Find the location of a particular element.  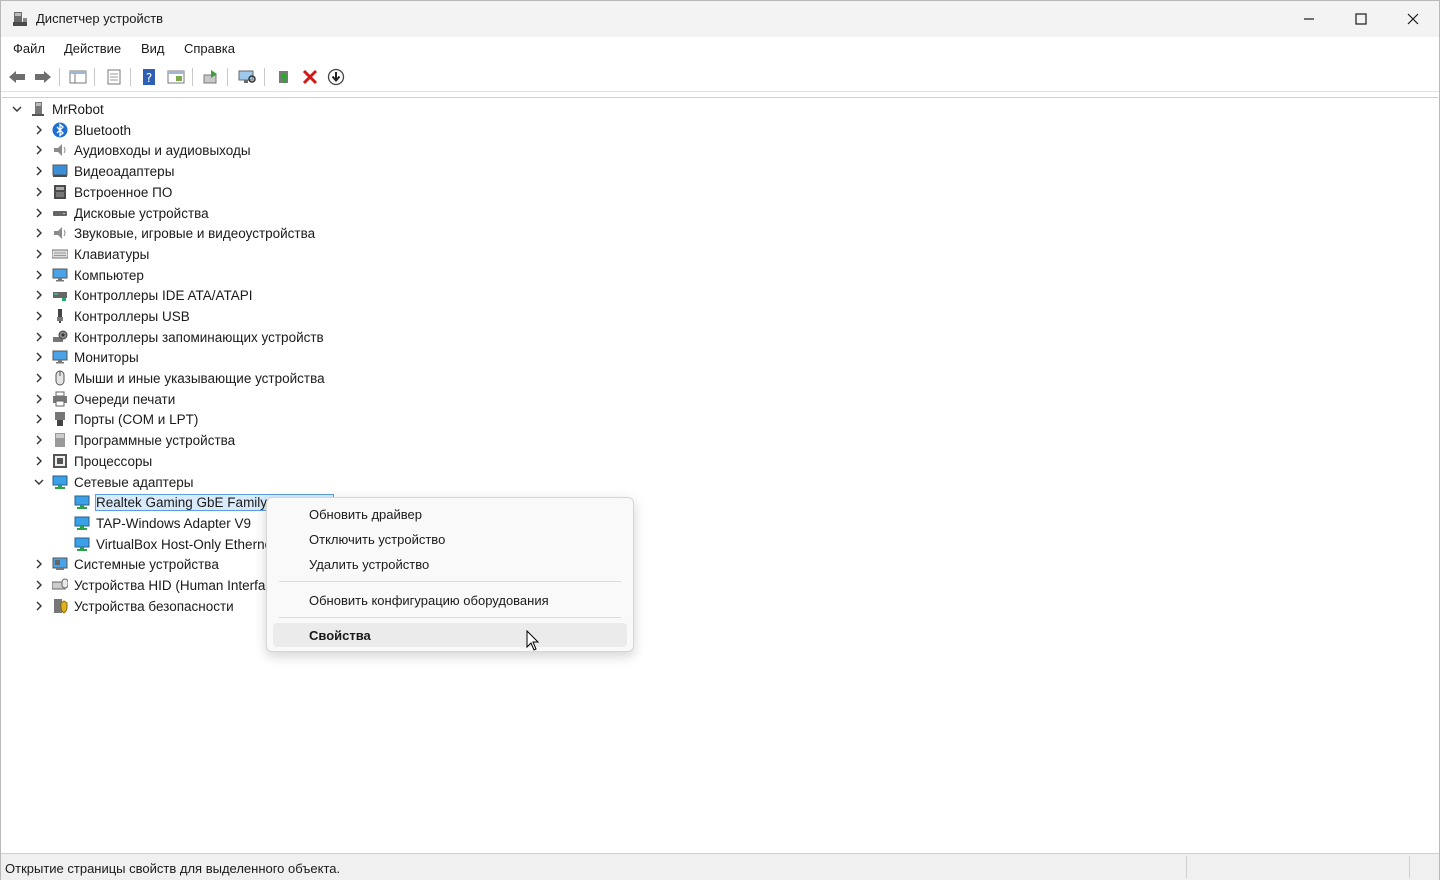

tree-item-label: Клавиатуры is located at coordinates (112, 254).